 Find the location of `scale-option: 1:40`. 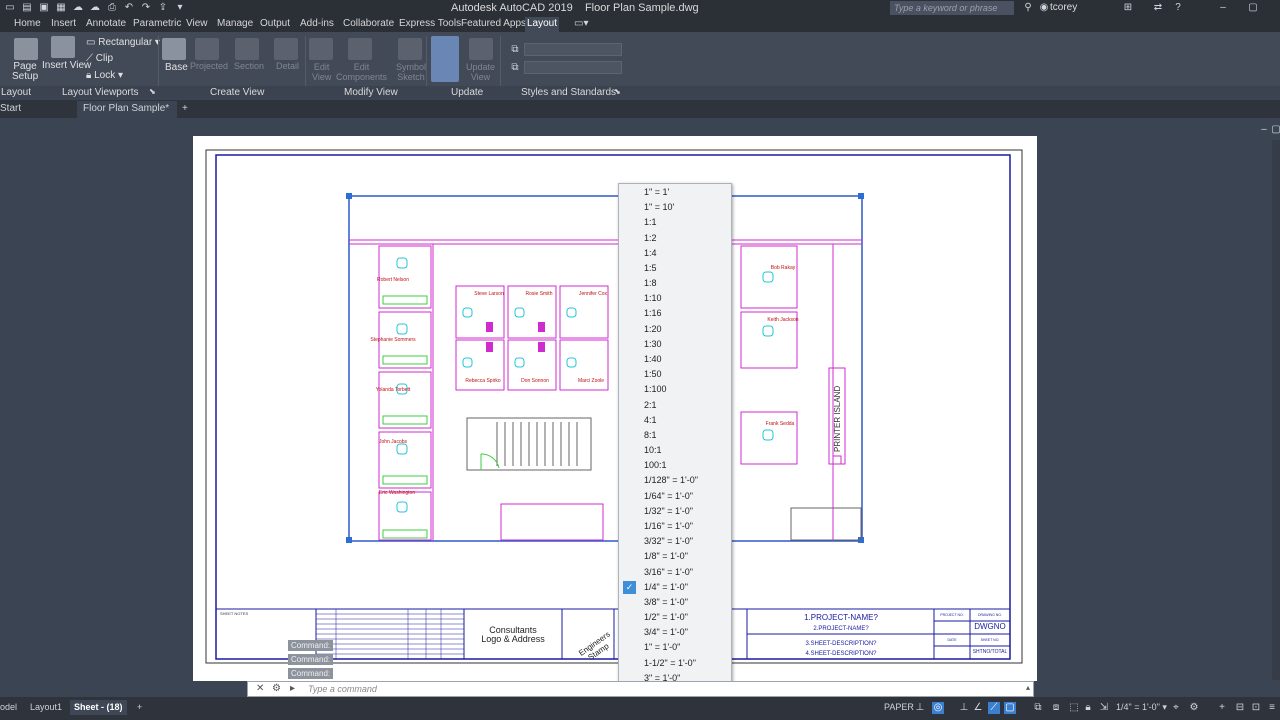

scale-option: 1:40 is located at coordinates (675, 359).